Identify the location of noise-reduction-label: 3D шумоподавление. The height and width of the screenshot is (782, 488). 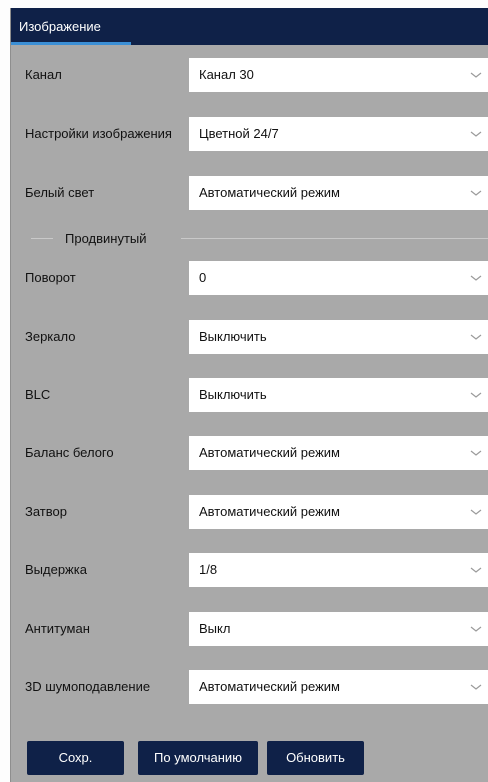
(88, 686).